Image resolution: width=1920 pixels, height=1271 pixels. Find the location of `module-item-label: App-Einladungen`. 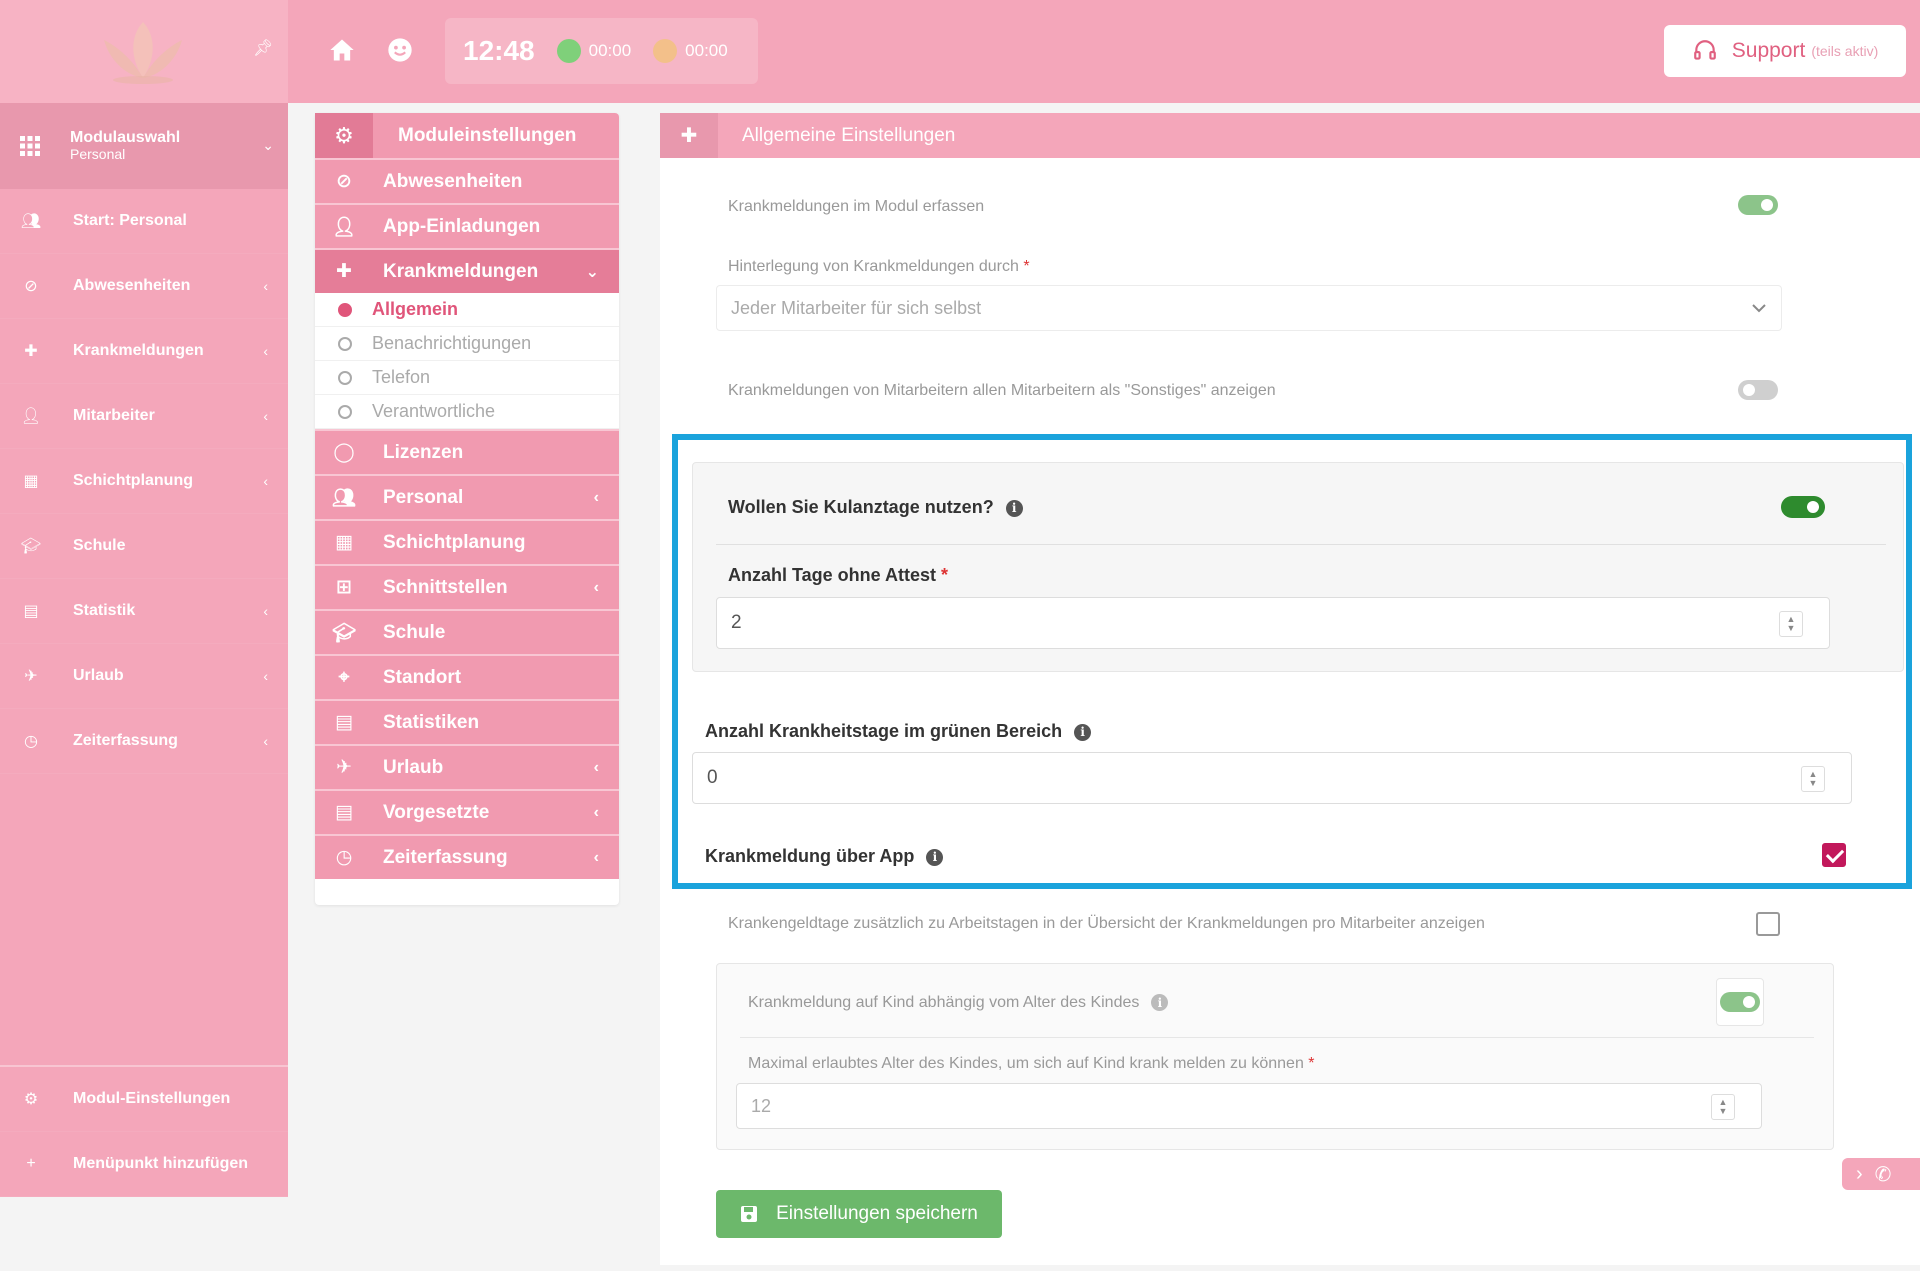

module-item-label: App-Einladungen is located at coordinates (462, 226).